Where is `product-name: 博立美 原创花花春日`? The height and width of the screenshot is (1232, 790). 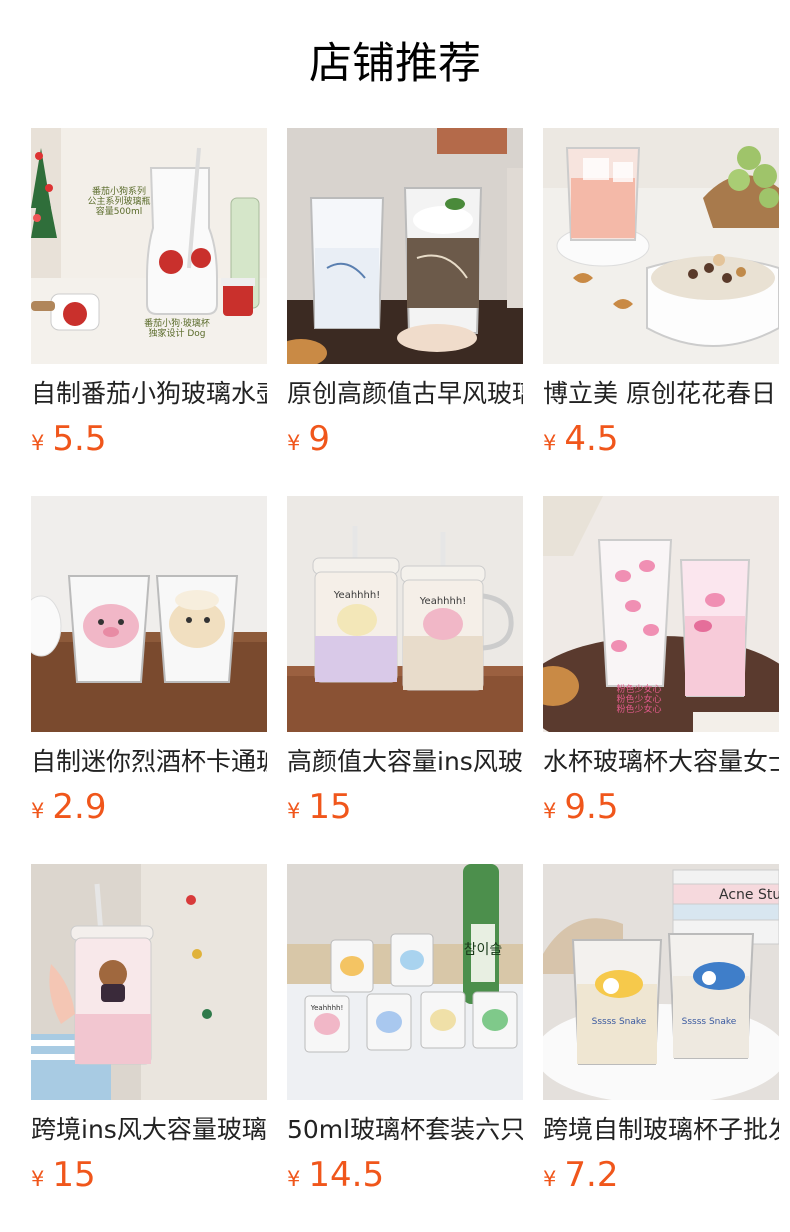 product-name: 博立美 原创花花春日 is located at coordinates (661, 394).